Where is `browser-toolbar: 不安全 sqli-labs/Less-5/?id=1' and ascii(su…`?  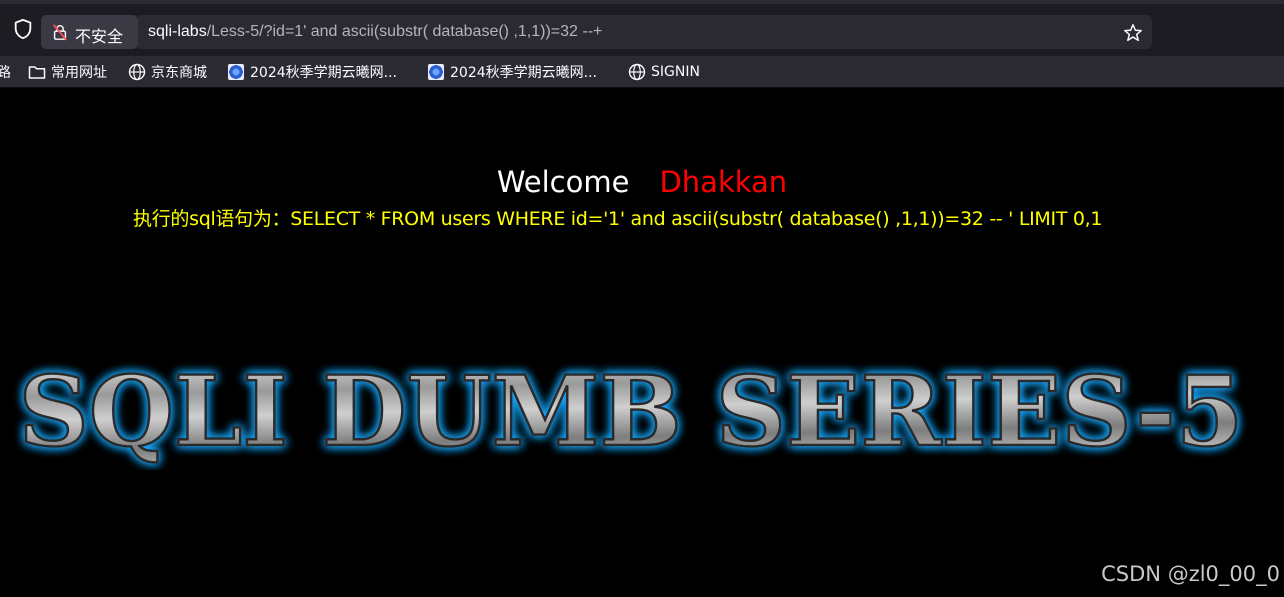 browser-toolbar: 不安全 sqli-labs/Less-5/?id=1' and ascii(su… is located at coordinates (642, 28).